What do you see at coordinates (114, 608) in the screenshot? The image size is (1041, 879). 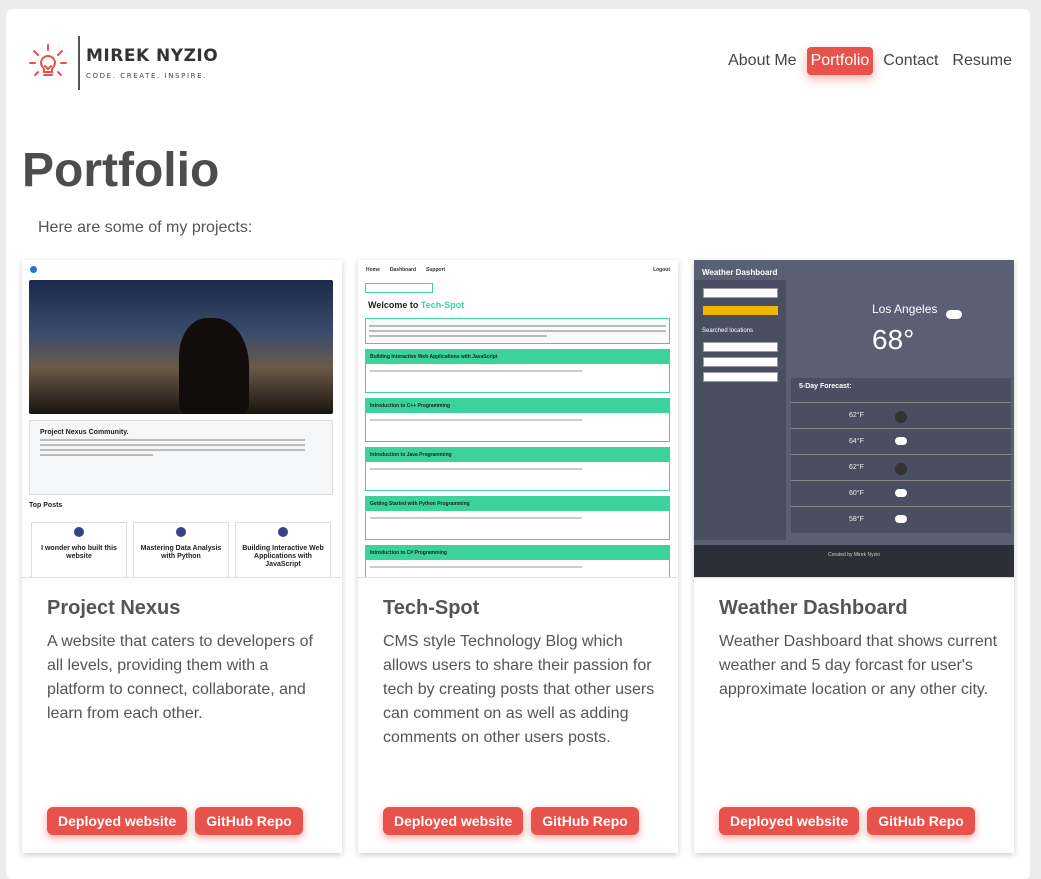 I see `project-title: Project Nexus` at bounding box center [114, 608].